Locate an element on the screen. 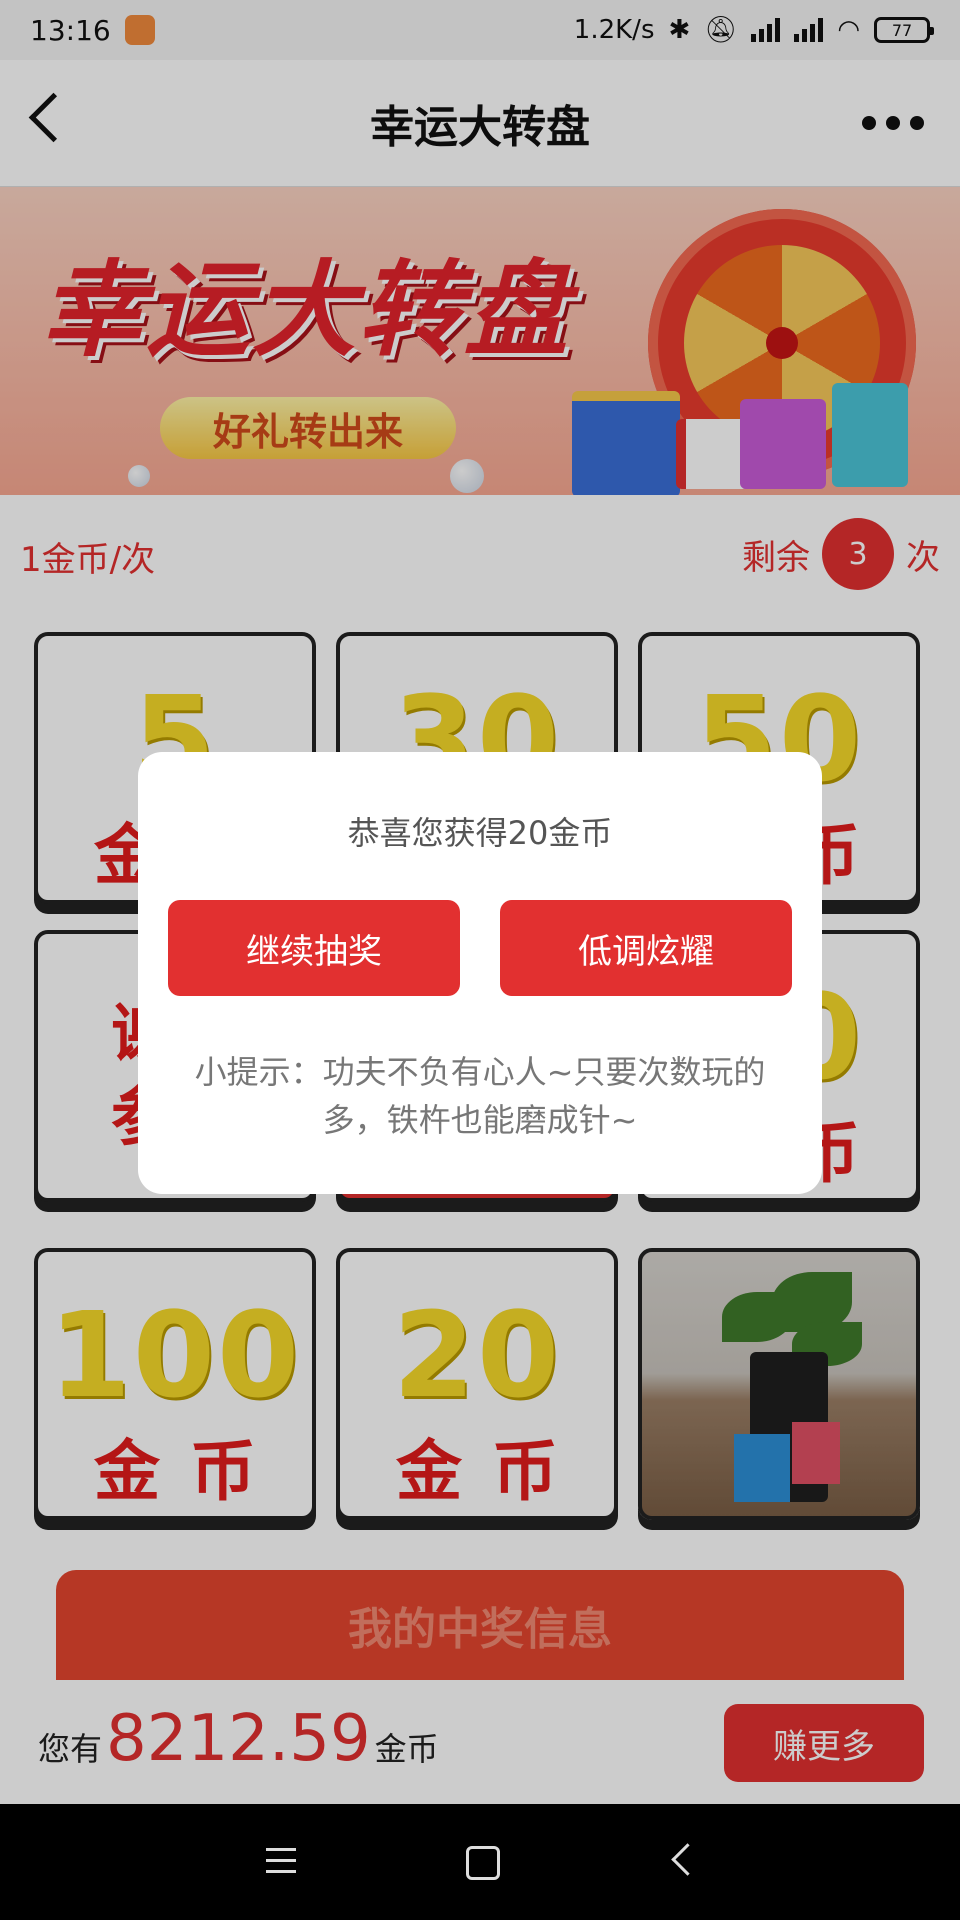  recent-apps-icon is located at coordinates (281, 1864).